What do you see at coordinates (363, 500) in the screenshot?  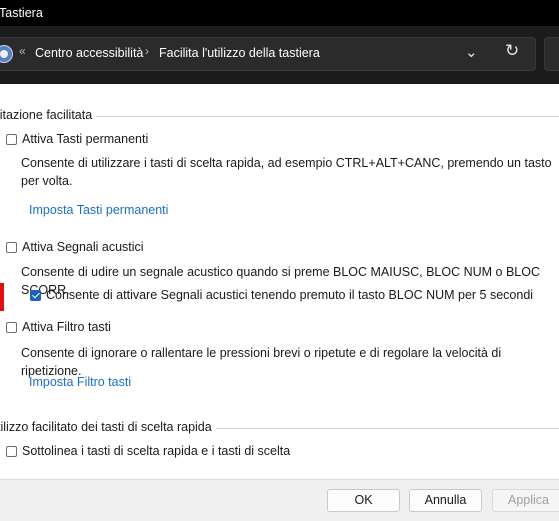 I see `ok-button: OK` at bounding box center [363, 500].